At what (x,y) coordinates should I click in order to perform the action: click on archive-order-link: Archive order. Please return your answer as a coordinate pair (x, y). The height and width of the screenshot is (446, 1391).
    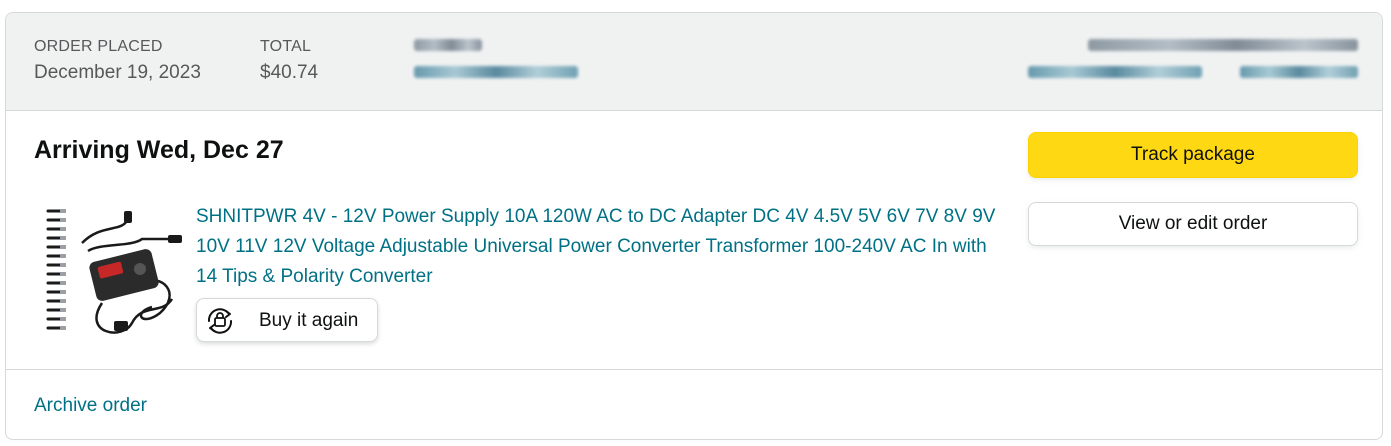
    Looking at the image, I should click on (90, 406).